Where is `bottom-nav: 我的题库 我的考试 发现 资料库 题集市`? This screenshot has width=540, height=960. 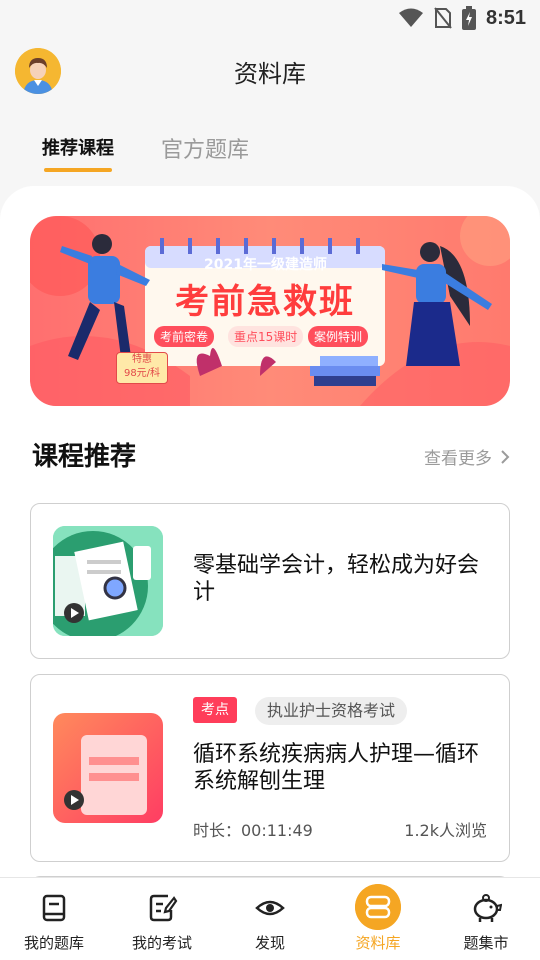 bottom-nav: 我的题库 我的考试 发现 资料库 题集市 is located at coordinates (270, 918).